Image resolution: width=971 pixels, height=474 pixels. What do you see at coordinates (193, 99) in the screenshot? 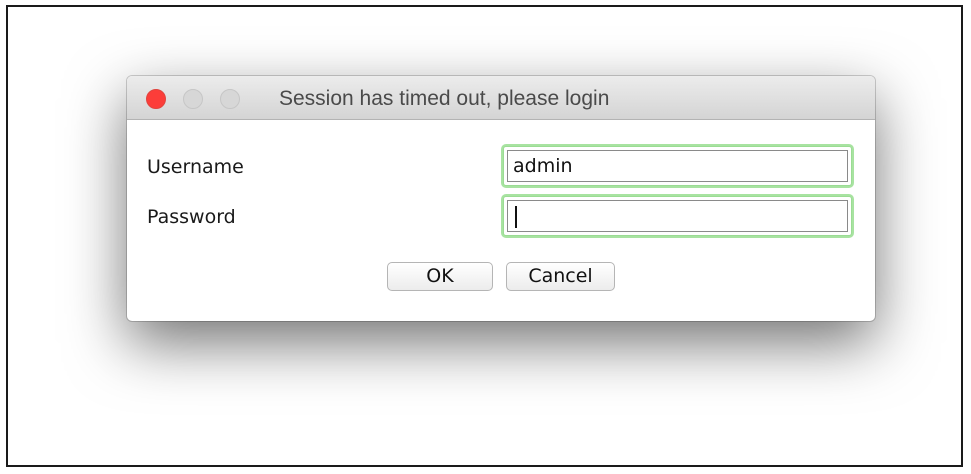
I see `minimize-icon` at bounding box center [193, 99].